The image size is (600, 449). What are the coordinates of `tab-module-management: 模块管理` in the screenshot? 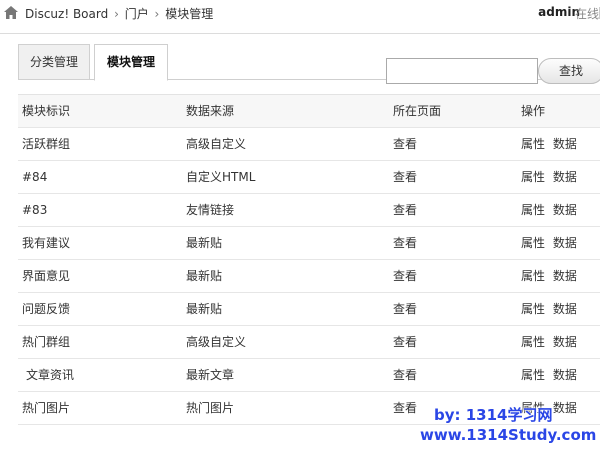 It's located at (131, 62).